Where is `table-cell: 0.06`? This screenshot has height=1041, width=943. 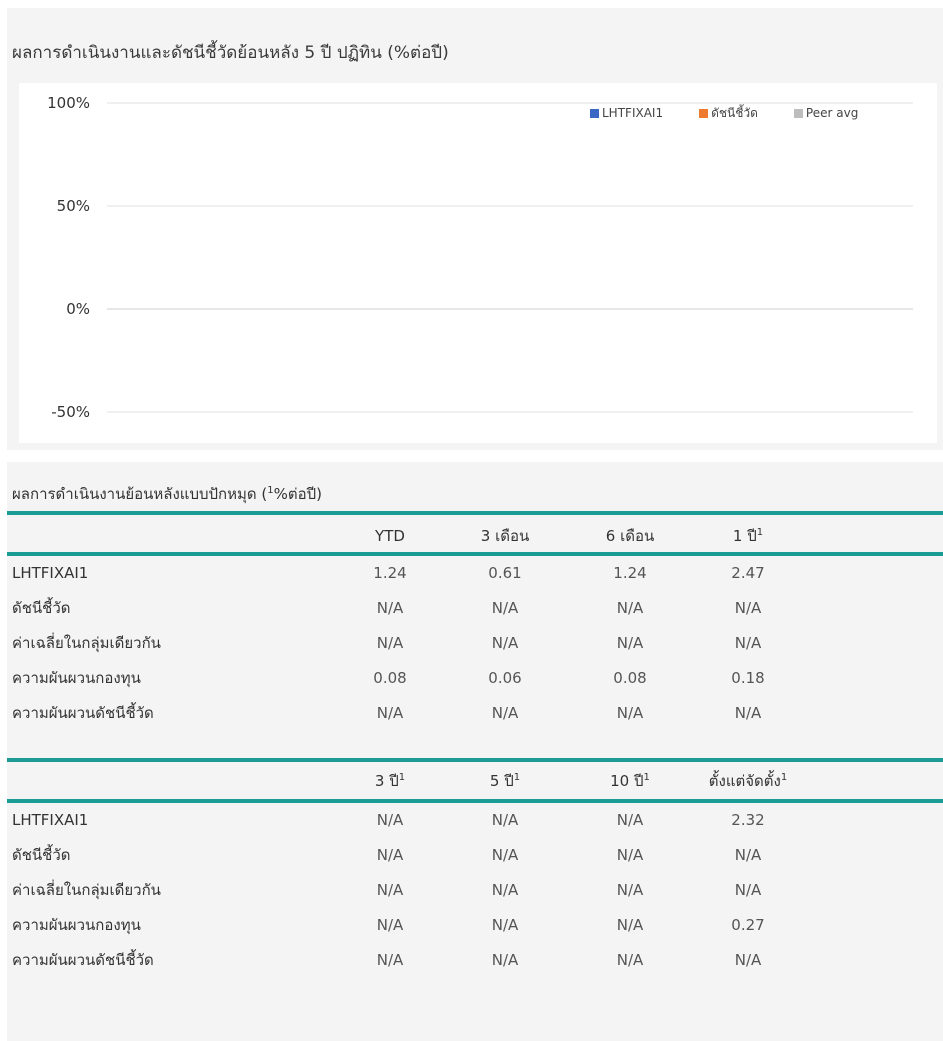 table-cell: 0.06 is located at coordinates (505, 678).